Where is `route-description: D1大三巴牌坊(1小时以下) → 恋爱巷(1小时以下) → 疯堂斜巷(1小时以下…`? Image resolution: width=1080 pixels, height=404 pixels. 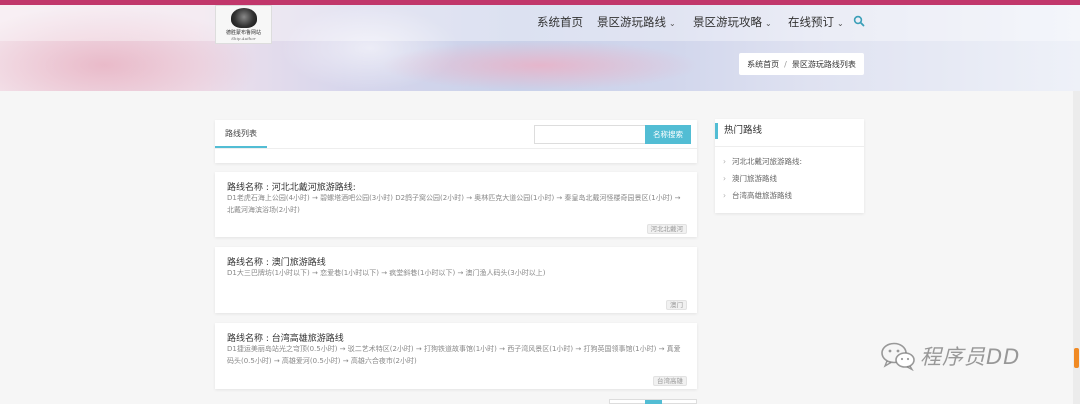 route-description: D1大三巴牌坊(1小时以下) → 恋爱巷(1小时以下) → 疯堂斜巷(1小时以下… is located at coordinates (386, 273).